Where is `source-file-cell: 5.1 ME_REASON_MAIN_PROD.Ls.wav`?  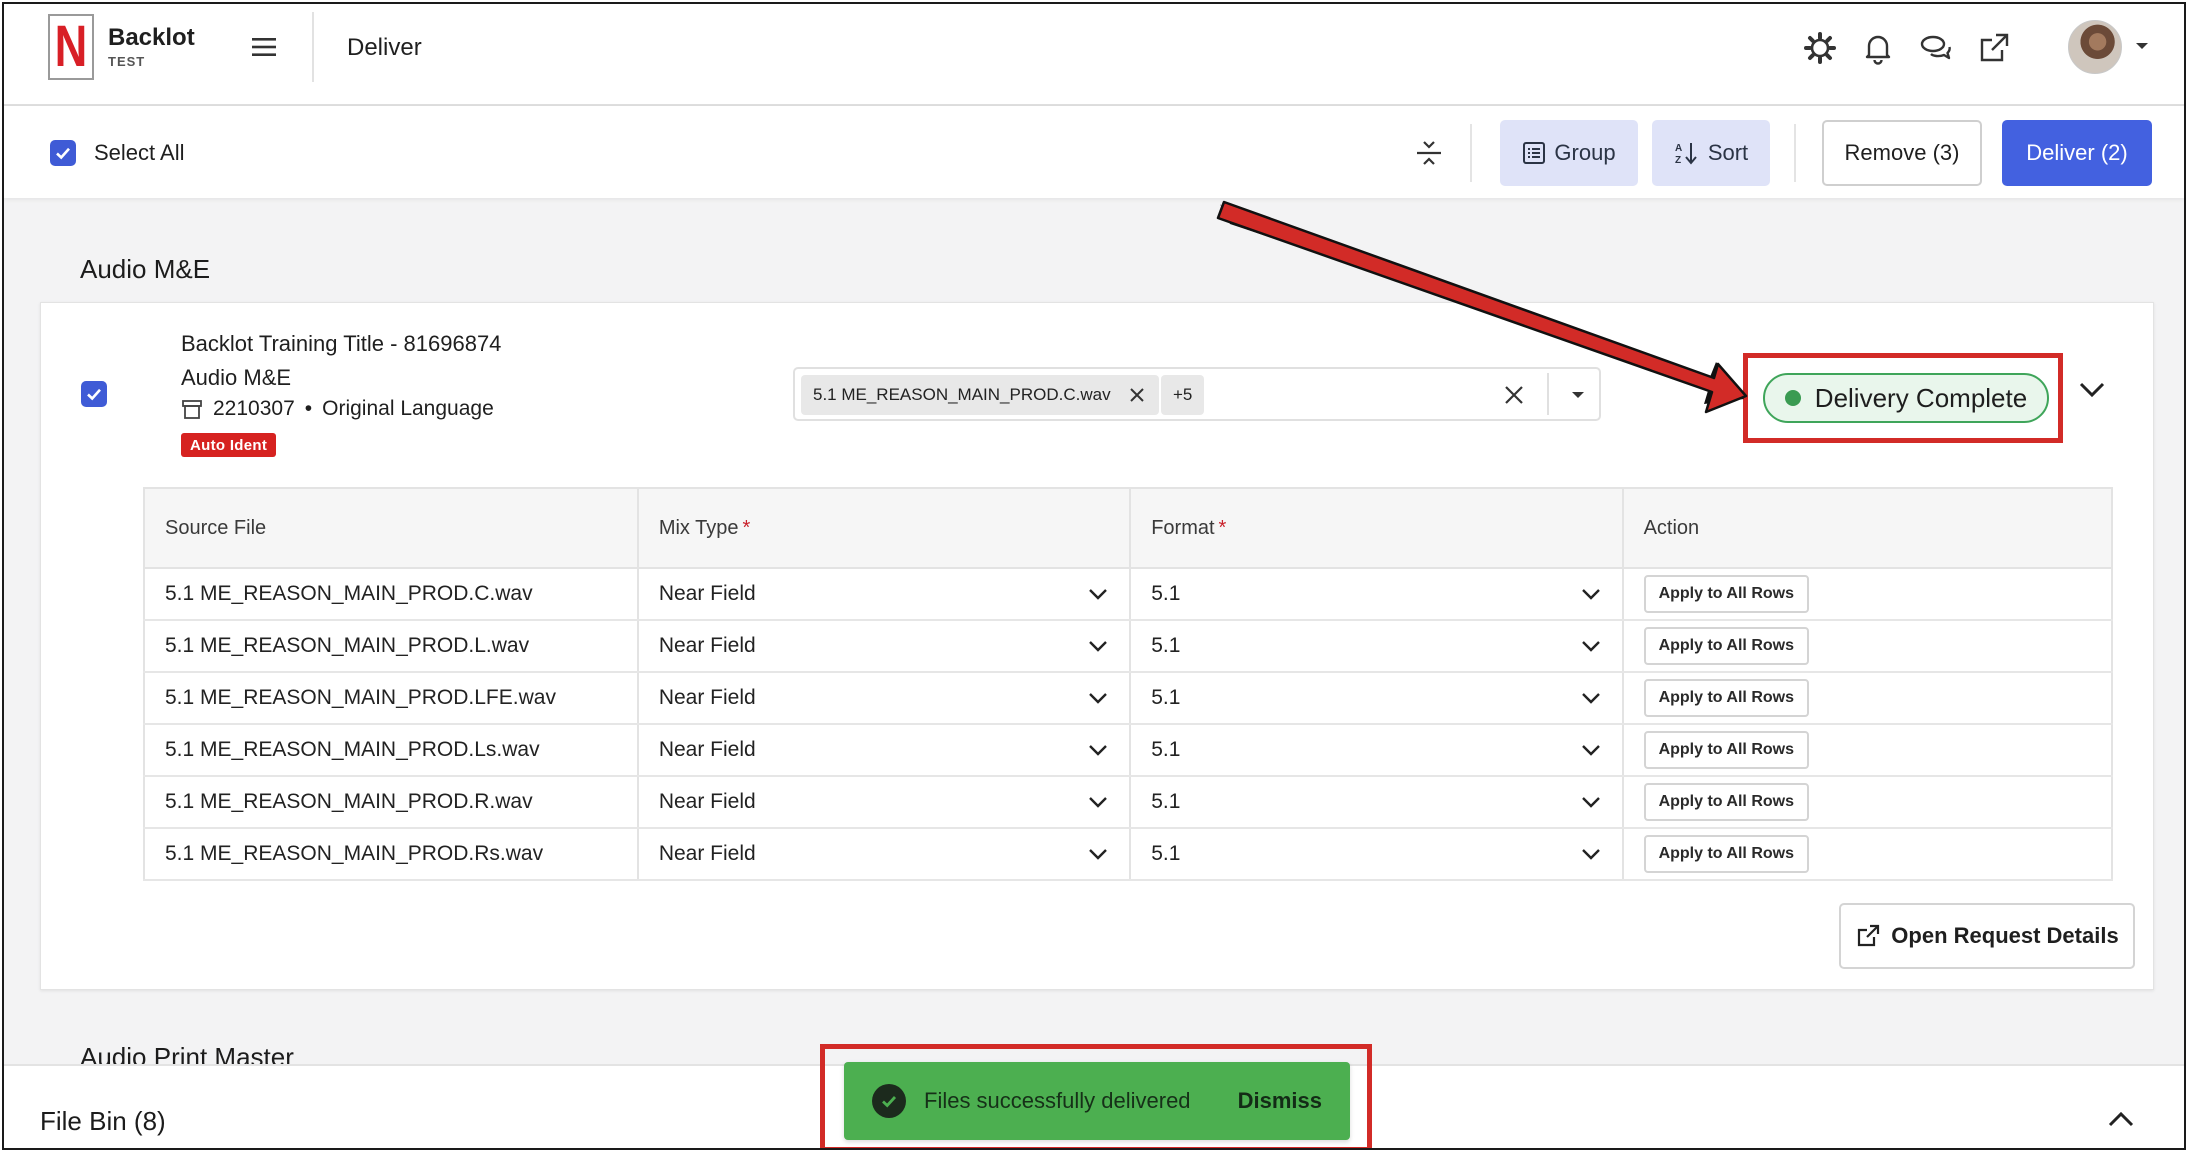
source-file-cell: 5.1 ME_REASON_MAIN_PROD.Ls.wav is located at coordinates (391, 750).